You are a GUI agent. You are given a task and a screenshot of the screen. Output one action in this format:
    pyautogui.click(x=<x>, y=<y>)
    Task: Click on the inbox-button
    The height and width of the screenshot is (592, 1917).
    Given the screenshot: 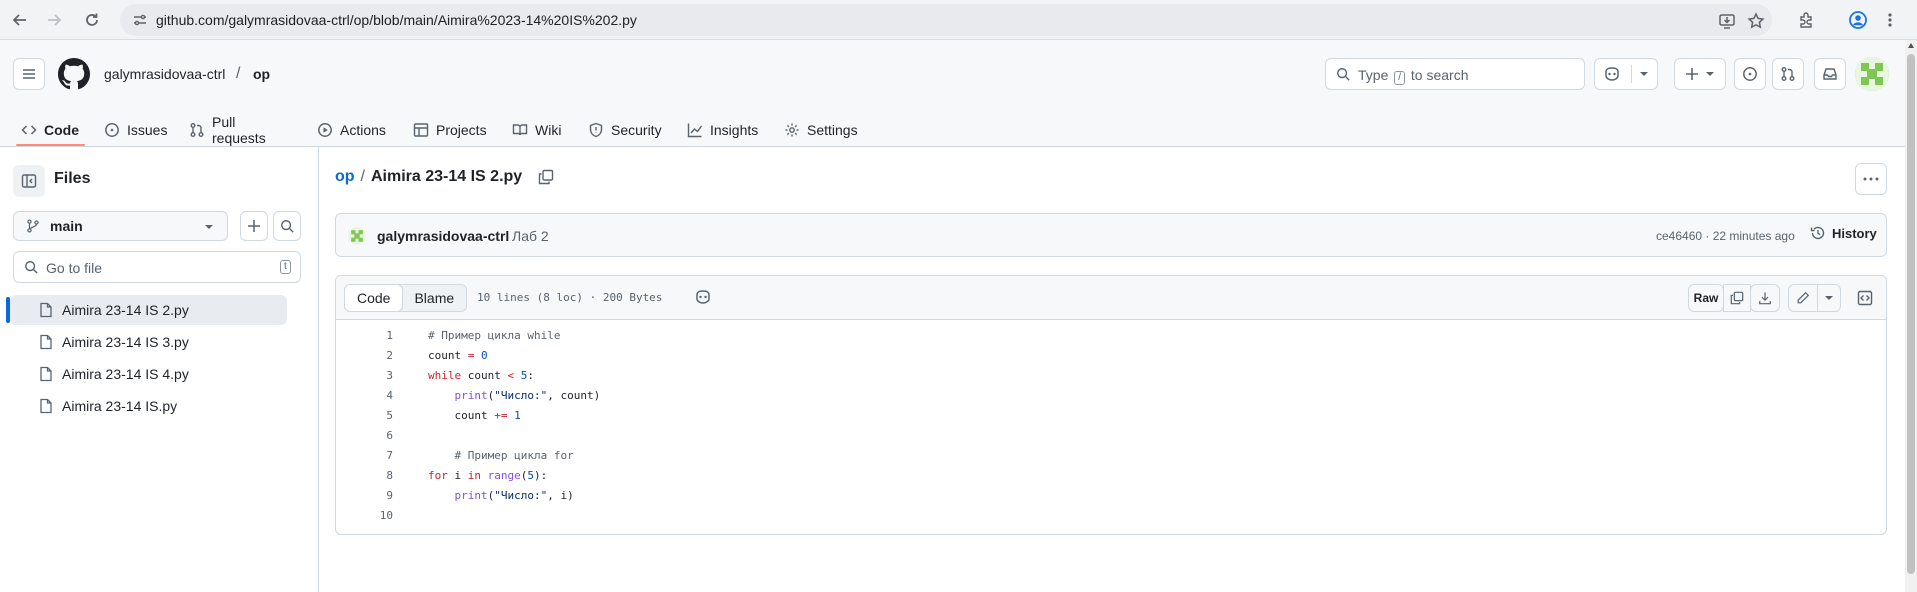 What is the action you would take?
    pyautogui.click(x=1830, y=74)
    